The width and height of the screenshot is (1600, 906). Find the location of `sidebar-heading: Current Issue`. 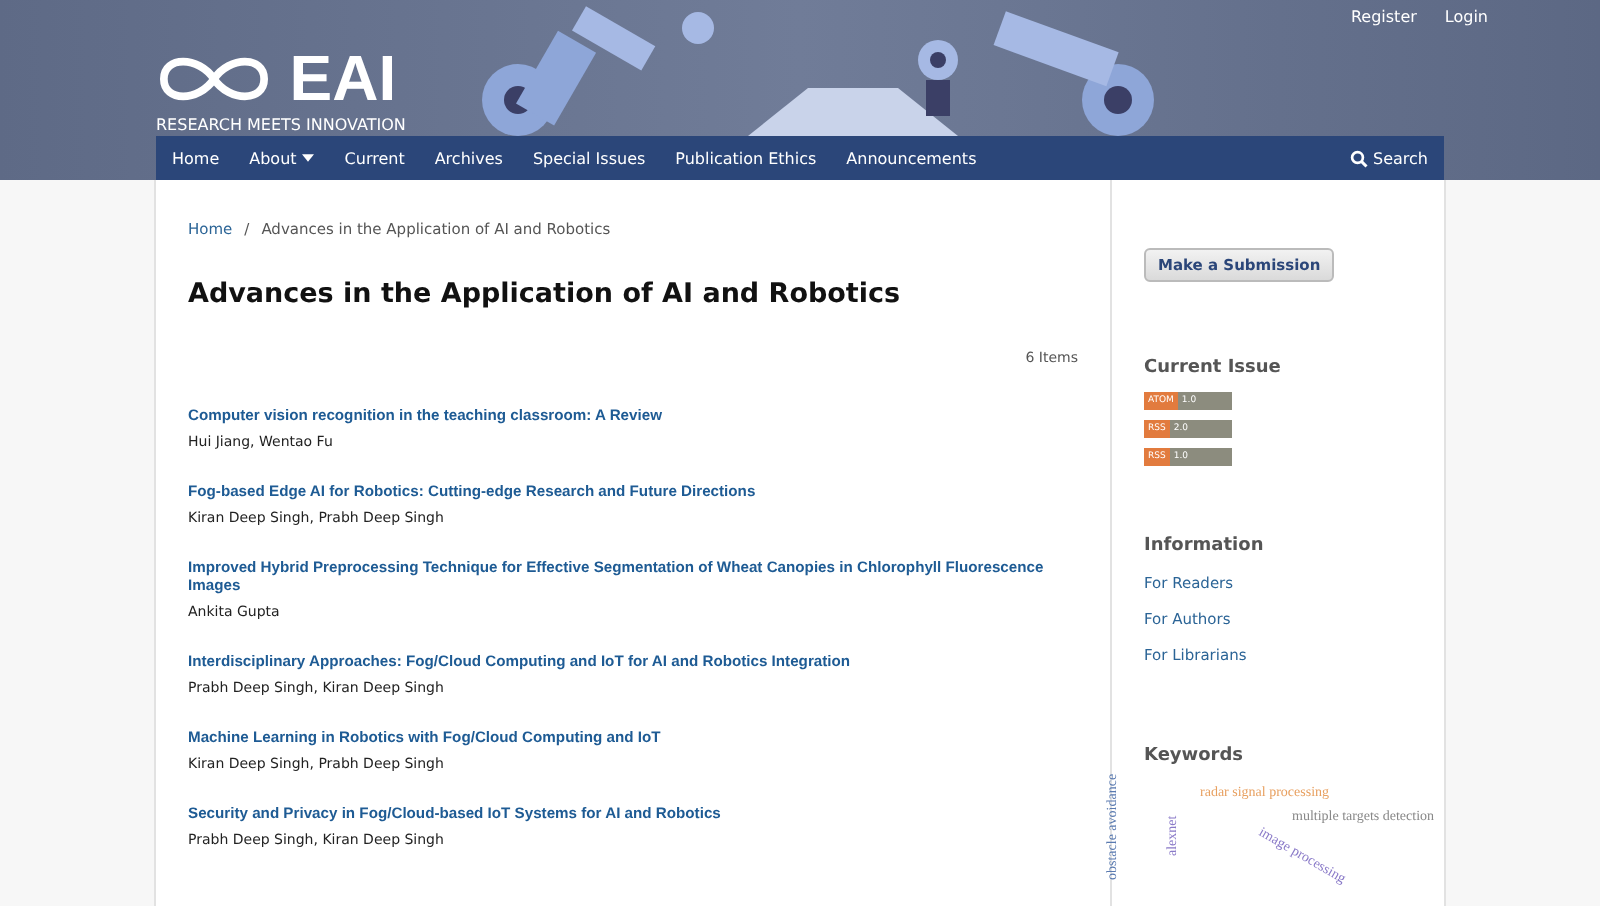

sidebar-heading: Current Issue is located at coordinates (1212, 368).